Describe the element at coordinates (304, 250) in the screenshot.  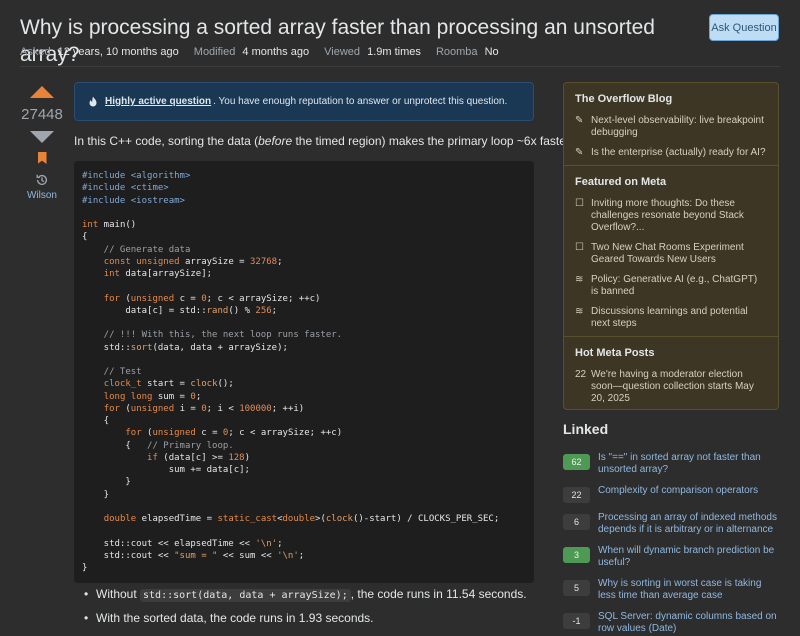
I see `code-line: // Generate data` at that location.